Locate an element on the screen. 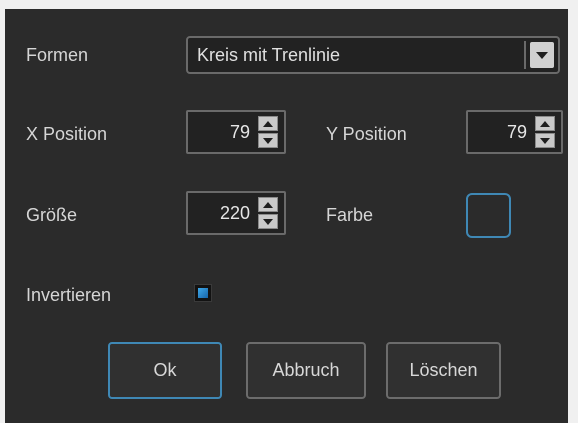 This screenshot has width=578, height=423. chevron-down-icon is located at coordinates (542, 55).